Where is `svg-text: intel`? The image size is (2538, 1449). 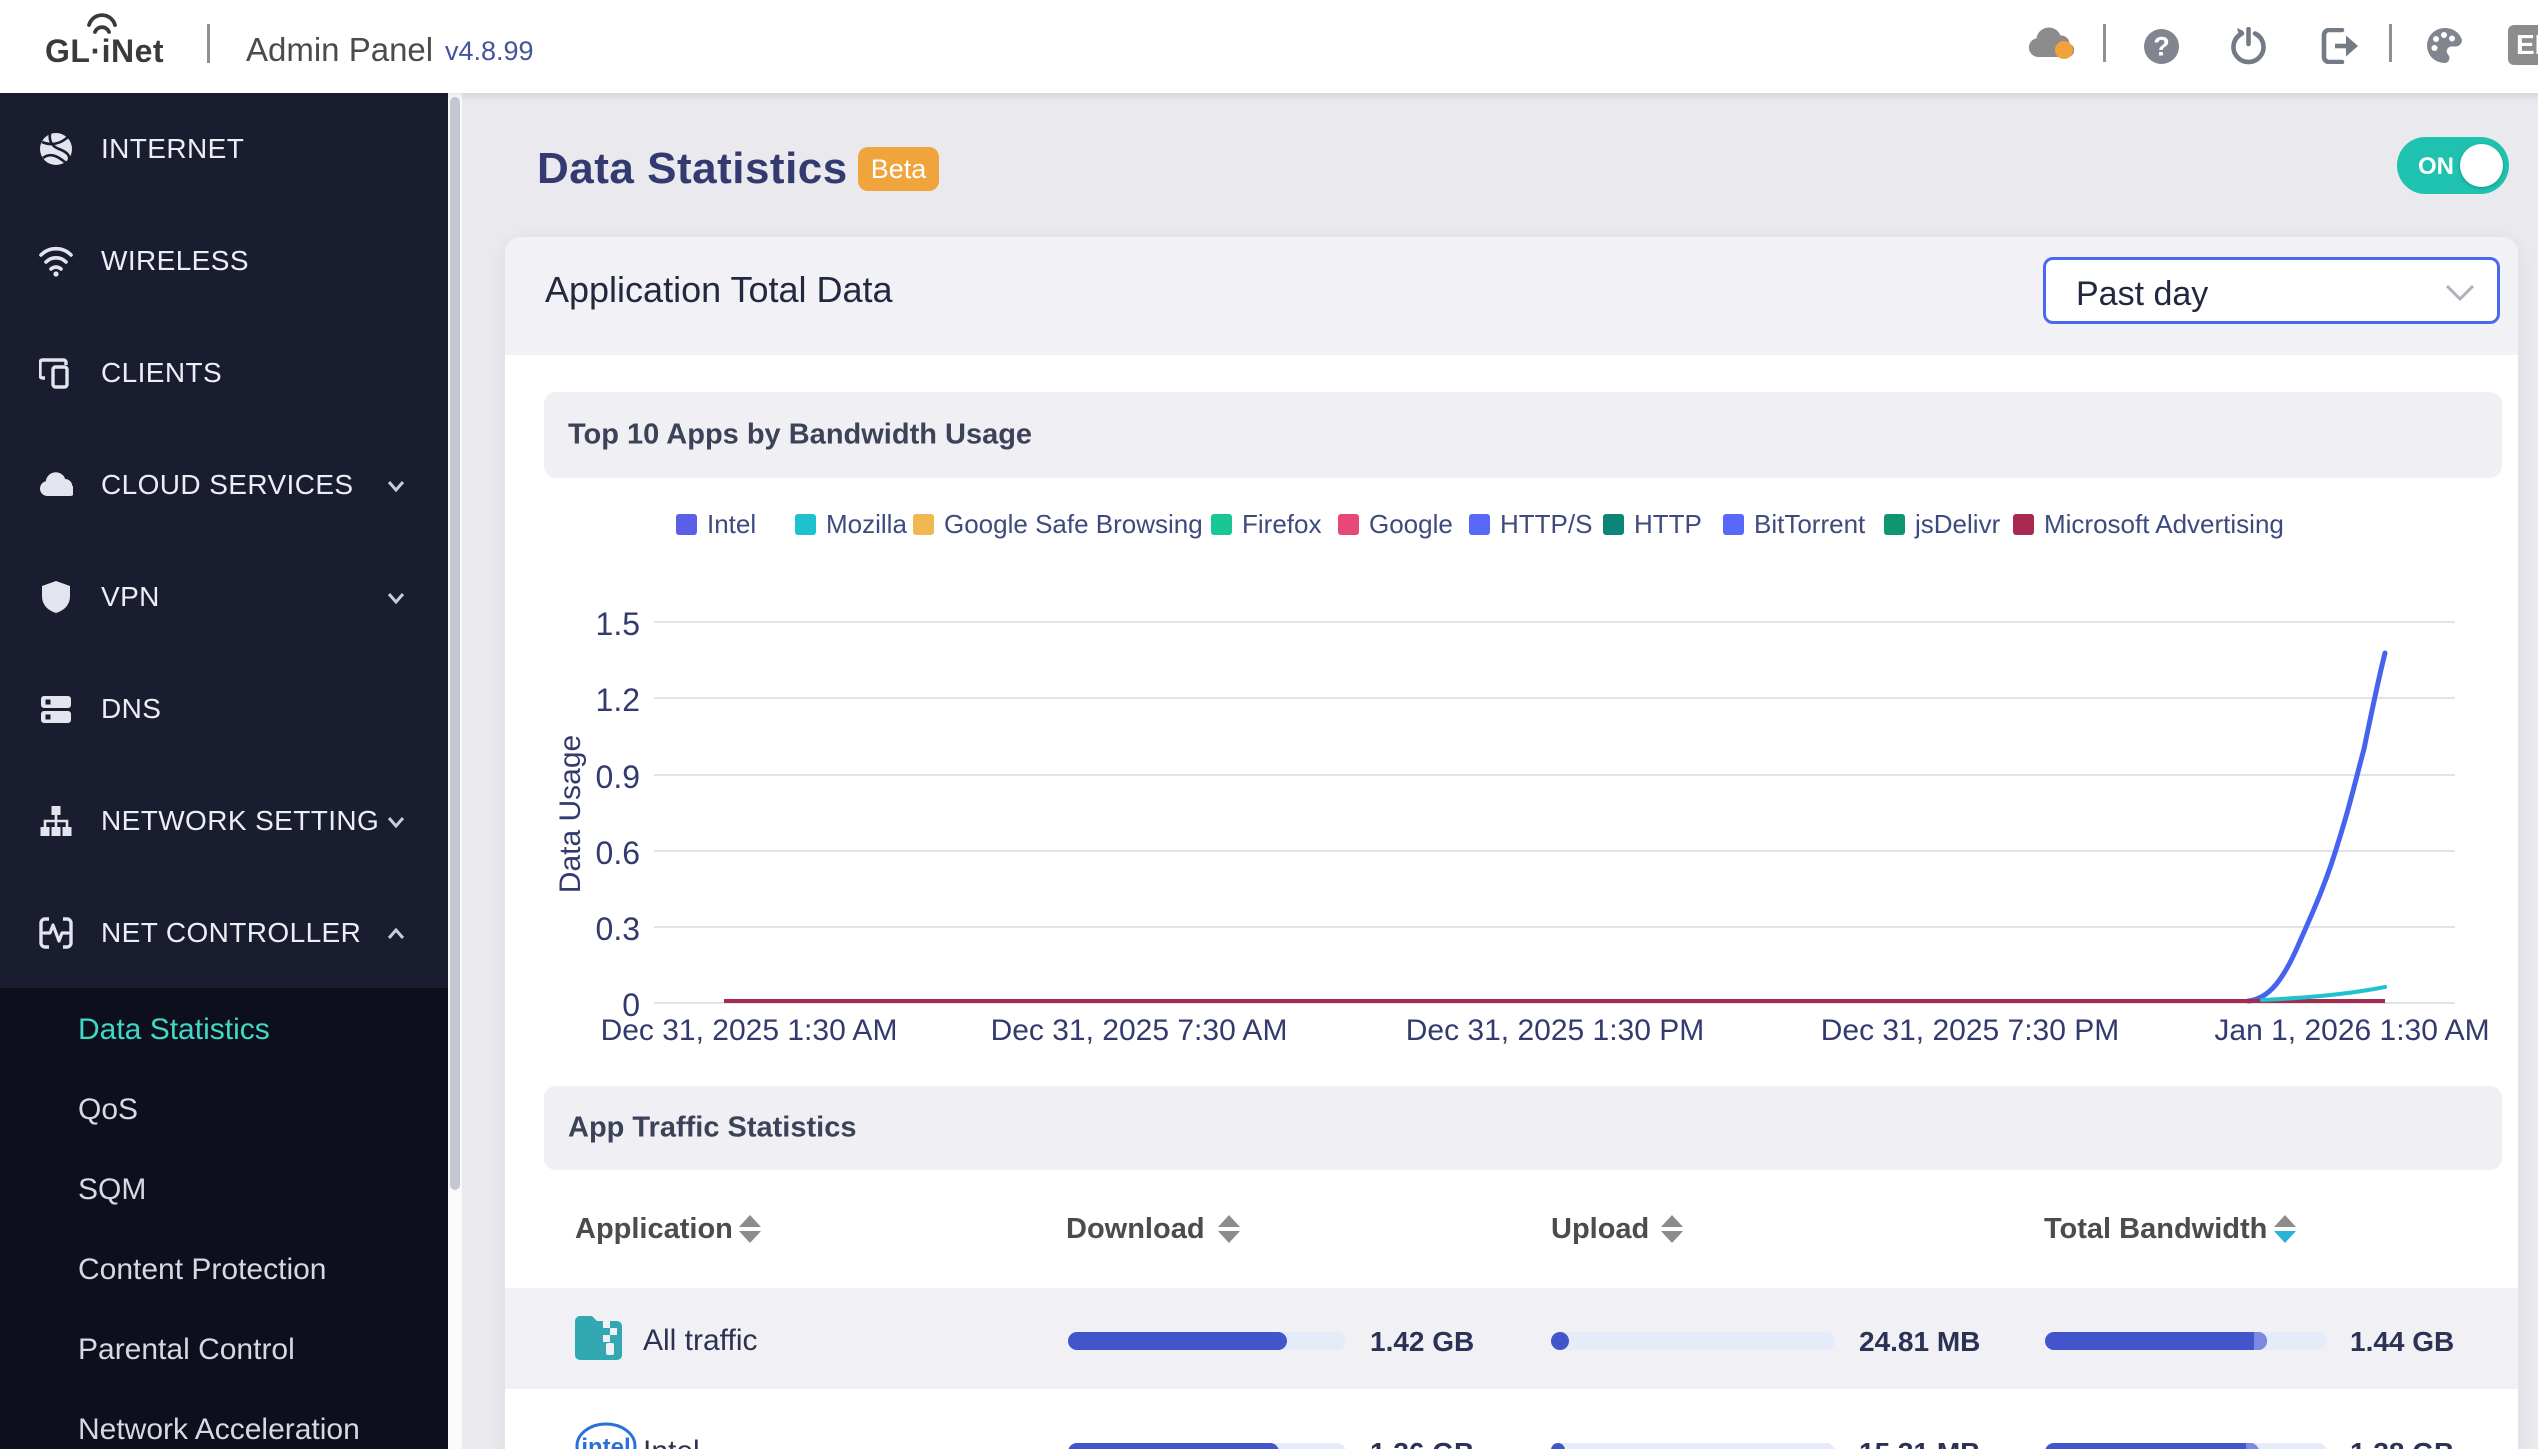
svg-text: intel is located at coordinates (605, 1441).